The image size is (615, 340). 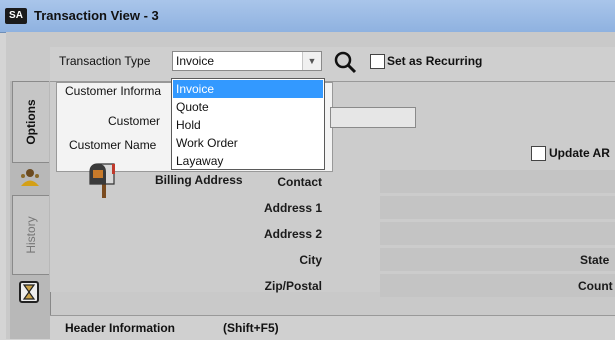 I want to click on transaction-type-select: Invoice ▼, so click(x=247, y=61).